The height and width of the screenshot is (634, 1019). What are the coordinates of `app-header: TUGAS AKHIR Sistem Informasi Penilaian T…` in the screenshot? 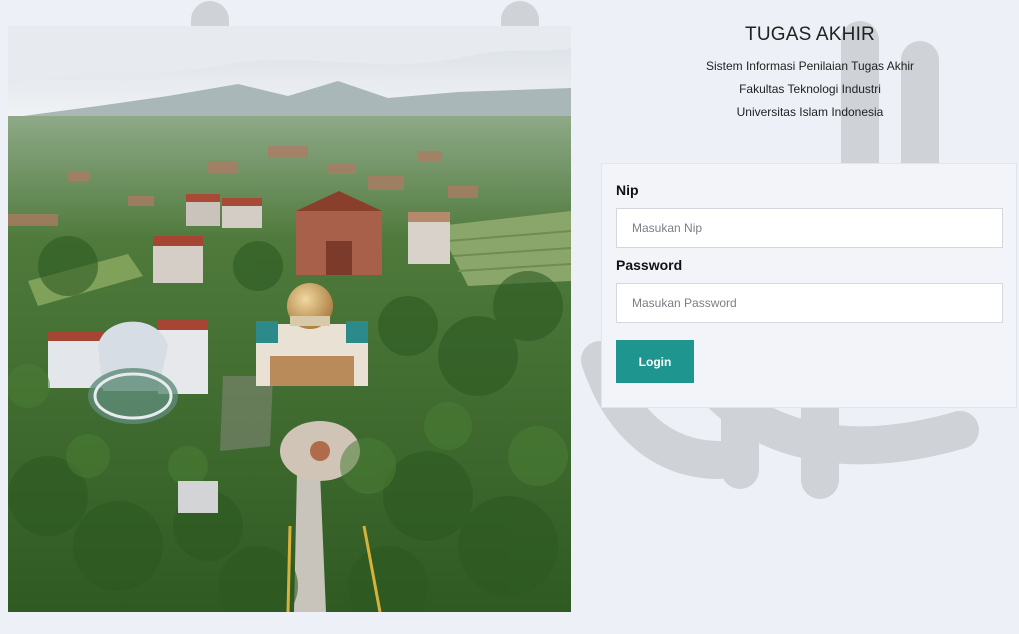 It's located at (809, 74).